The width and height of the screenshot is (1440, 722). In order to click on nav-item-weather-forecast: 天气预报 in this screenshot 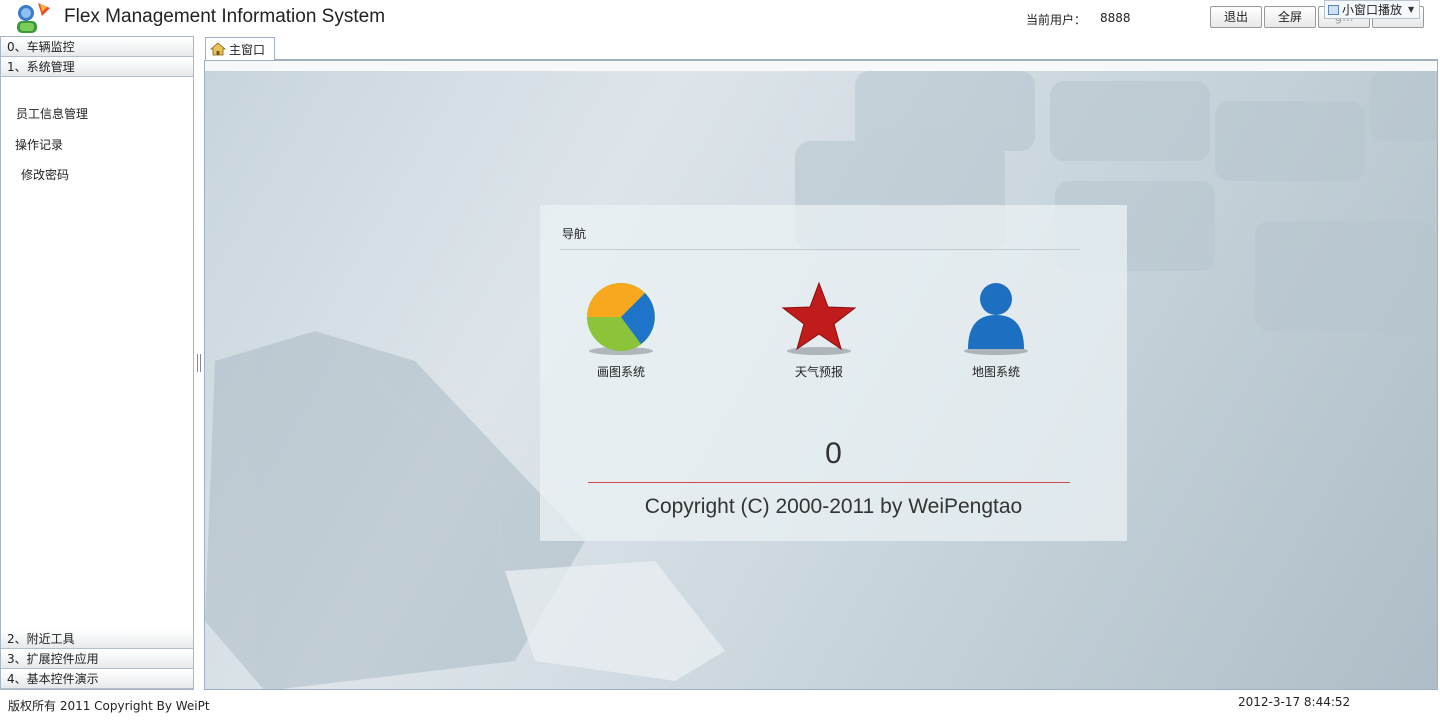, I will do `click(819, 330)`.